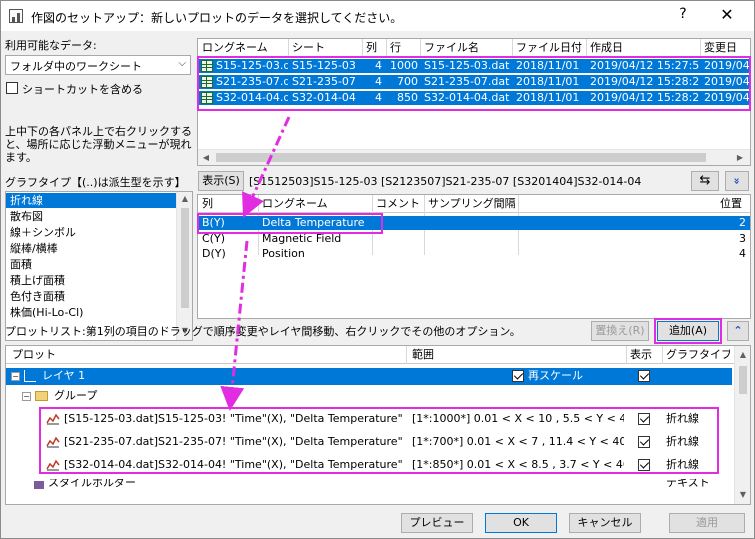 Image resolution: width=755 pixels, height=539 pixels. I want to click on apply-button: 適用, so click(707, 523).